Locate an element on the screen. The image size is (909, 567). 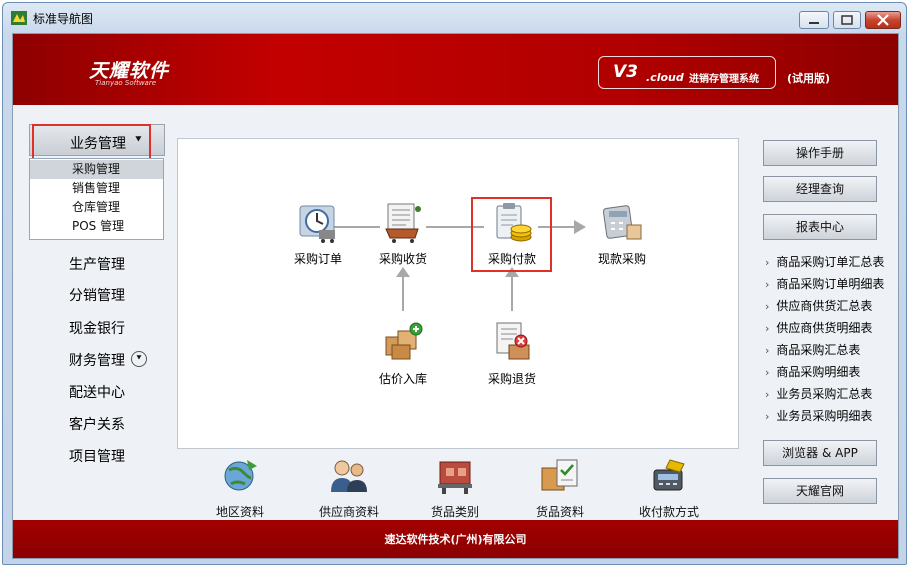
receipt-cart-icon is located at coordinates (403, 223).